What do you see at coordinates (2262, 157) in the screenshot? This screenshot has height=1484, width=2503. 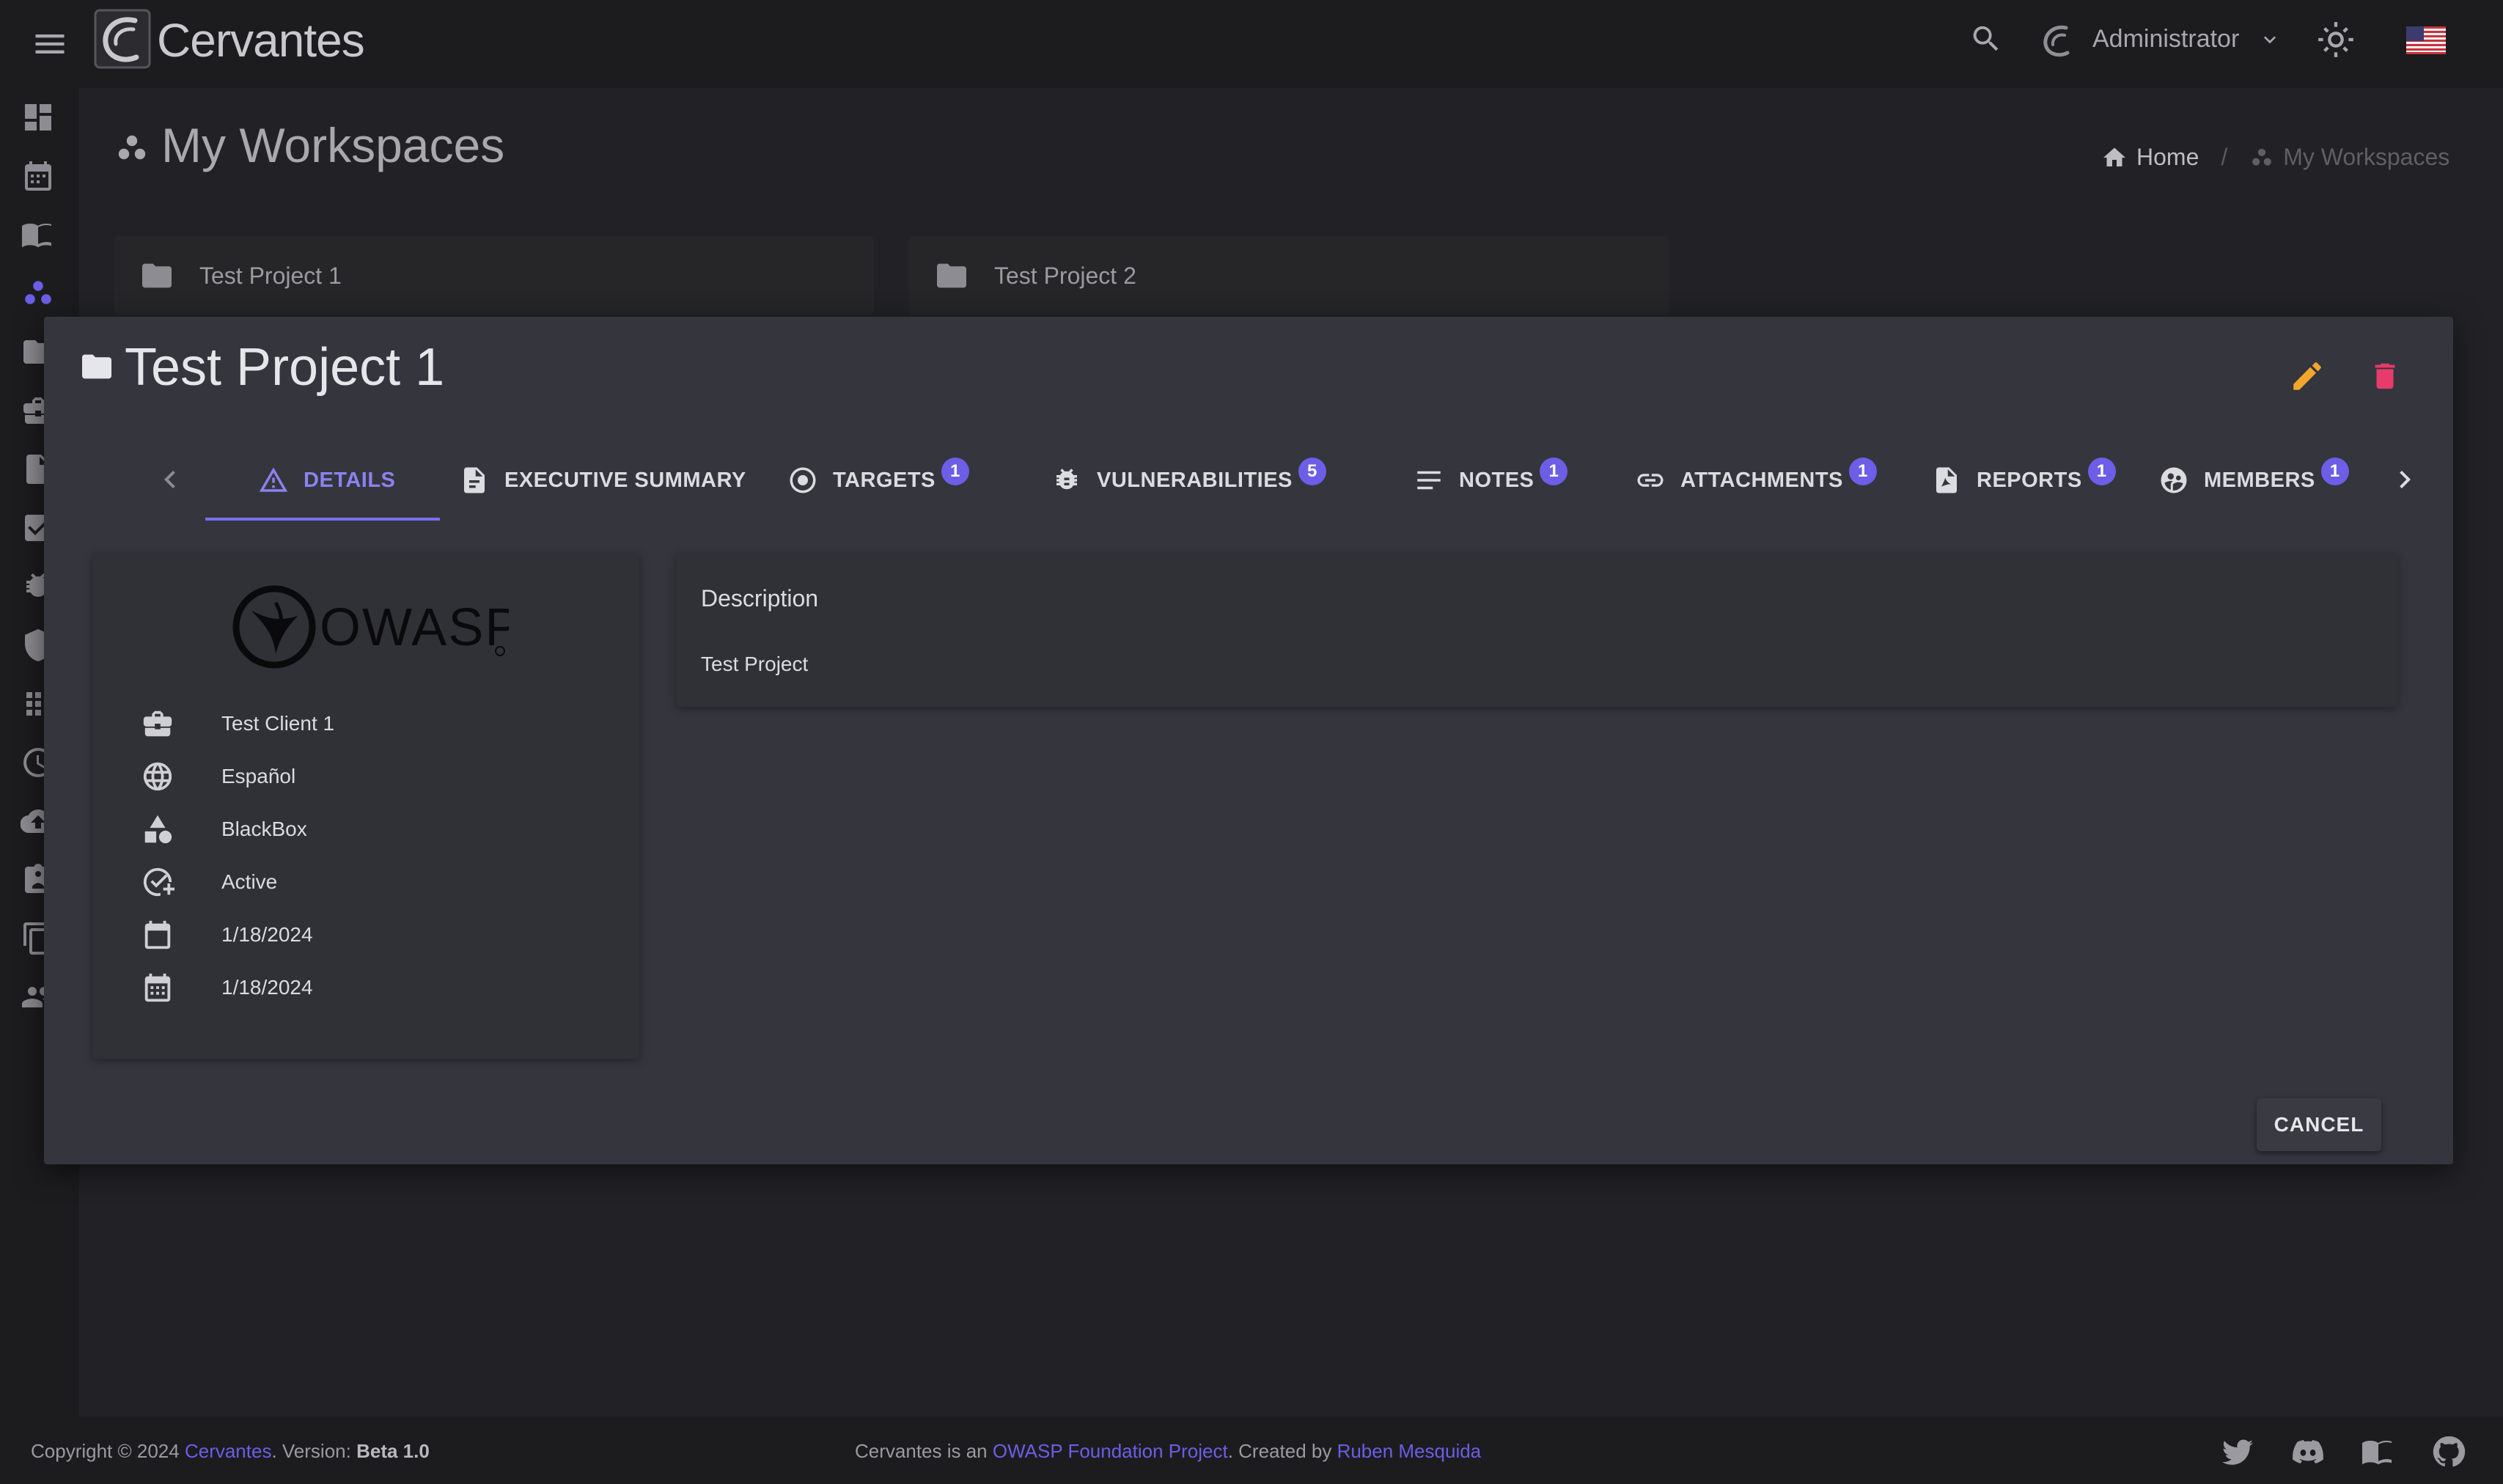 I see `workspaces-small-icon` at bounding box center [2262, 157].